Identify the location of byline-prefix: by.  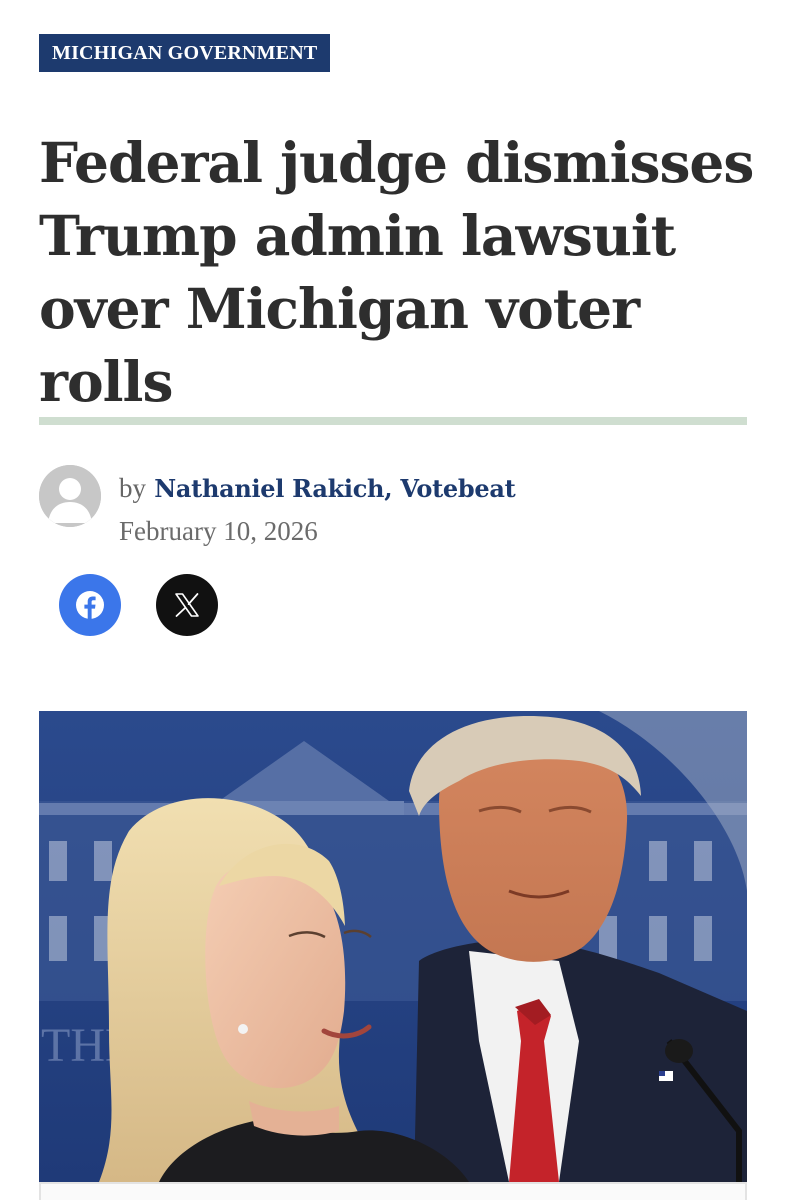
(132, 488).